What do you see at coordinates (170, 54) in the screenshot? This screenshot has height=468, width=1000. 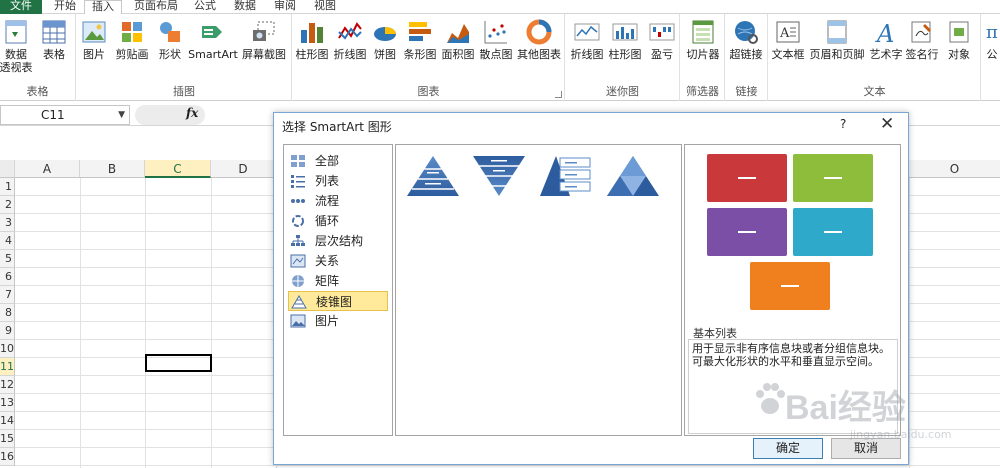 I see `shapes-label: 形状` at bounding box center [170, 54].